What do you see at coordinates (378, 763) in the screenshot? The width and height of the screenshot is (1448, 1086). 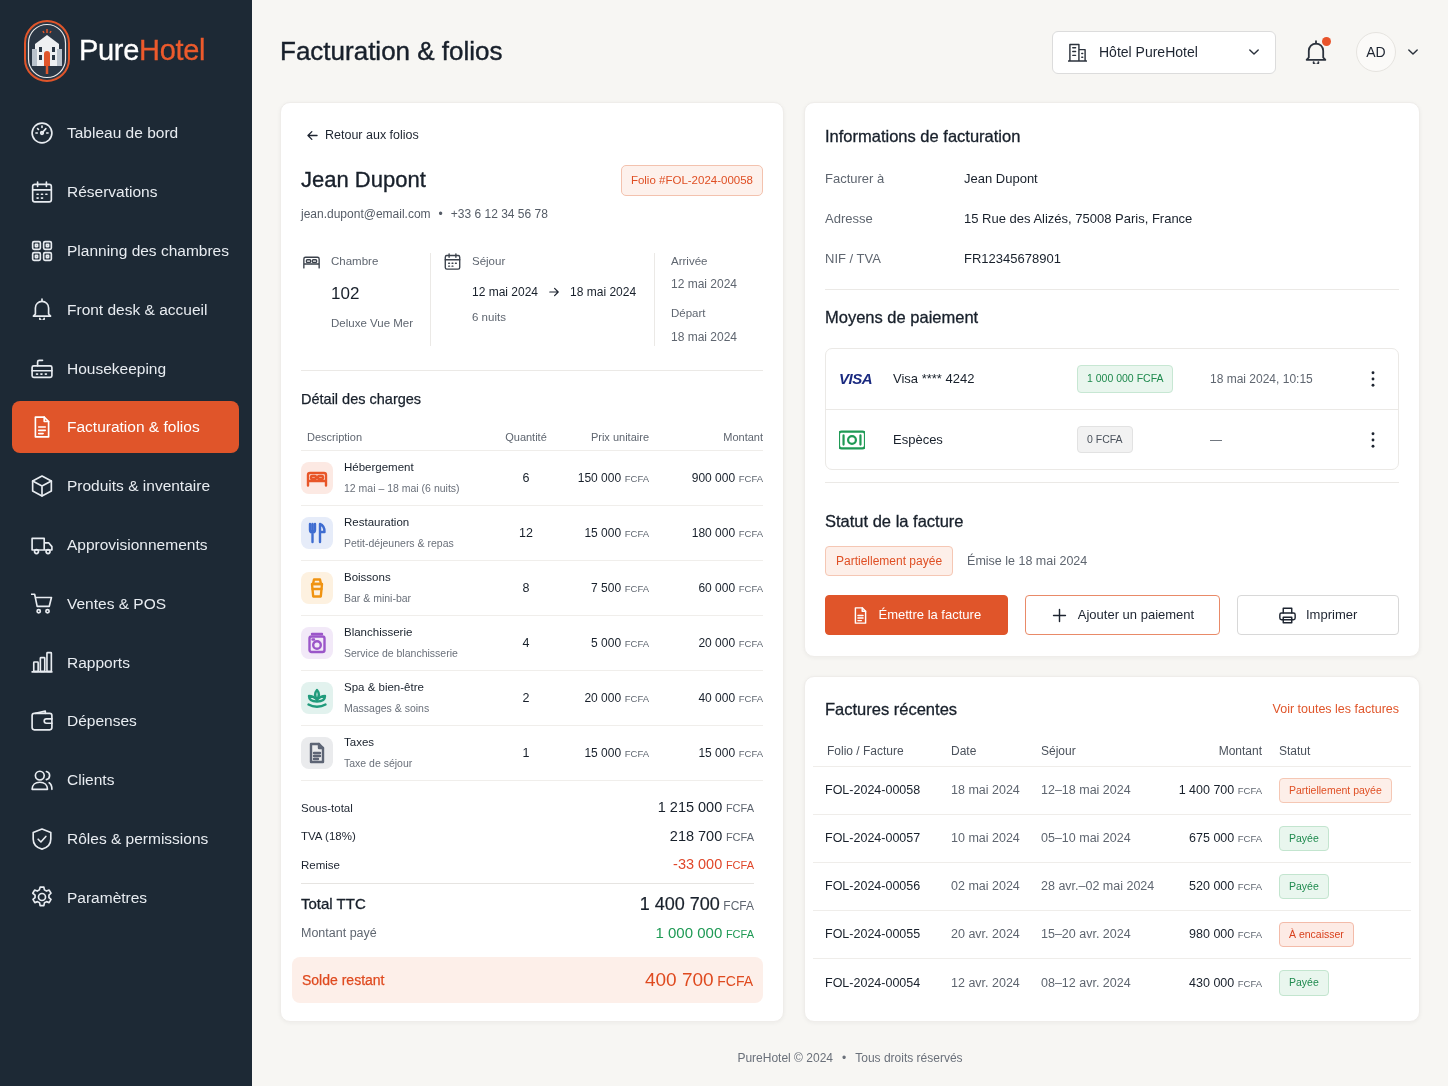 I see `charge-detail: Taxe de séjour` at bounding box center [378, 763].